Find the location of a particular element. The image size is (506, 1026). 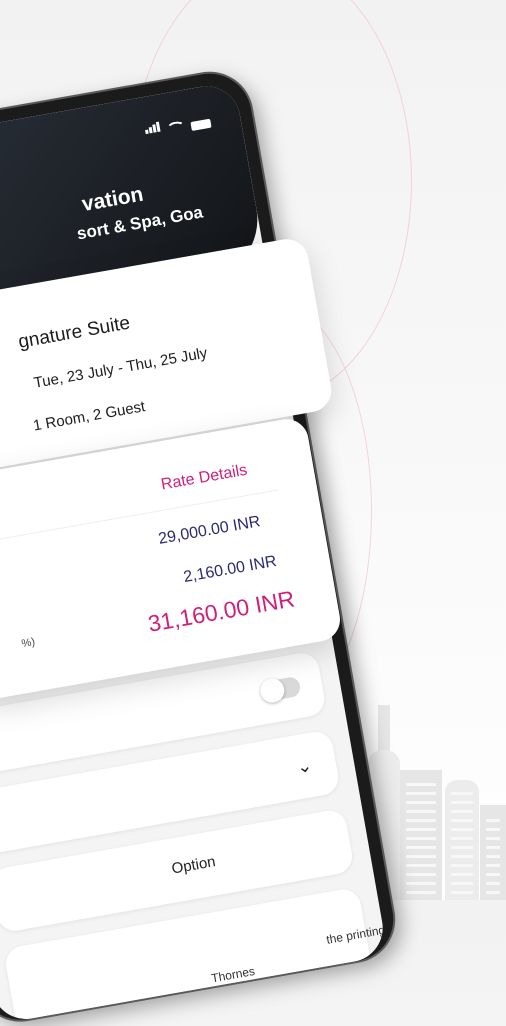

room-rate-value: 29,000.00 INR is located at coordinates (209, 530).